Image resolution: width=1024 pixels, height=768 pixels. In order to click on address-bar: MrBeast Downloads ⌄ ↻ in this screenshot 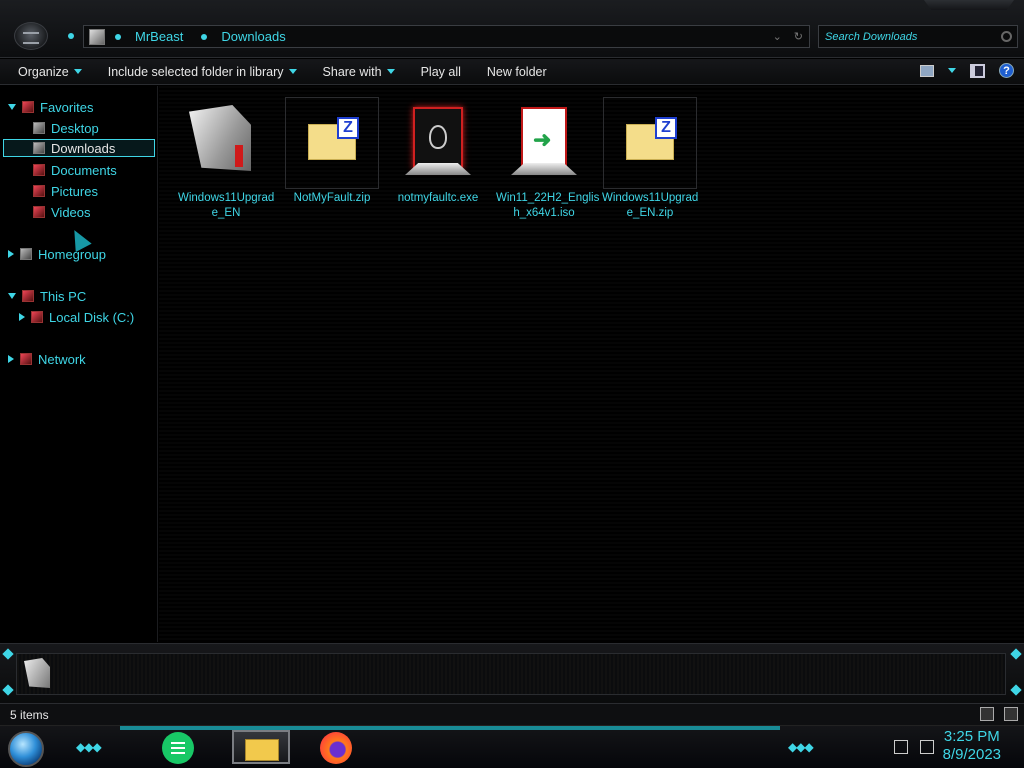, I will do `click(446, 36)`.